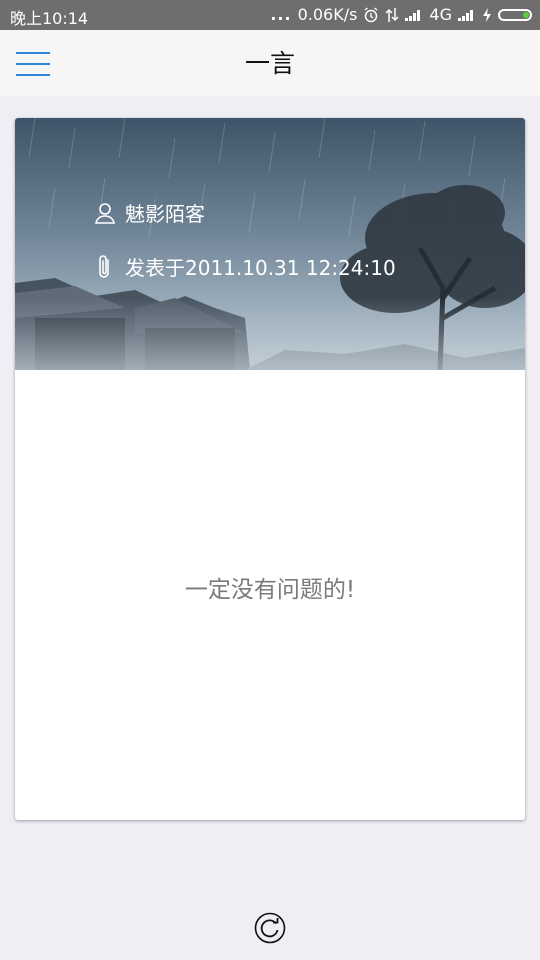  What do you see at coordinates (104, 266) in the screenshot?
I see `paperclip-icon` at bounding box center [104, 266].